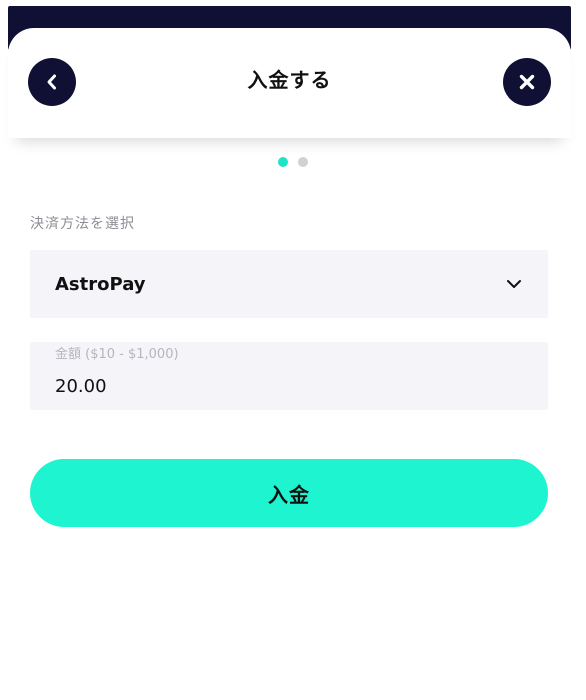 Image resolution: width=586 pixels, height=700 pixels. I want to click on amount-label: 金額 ($10 - $1,000), so click(117, 354).